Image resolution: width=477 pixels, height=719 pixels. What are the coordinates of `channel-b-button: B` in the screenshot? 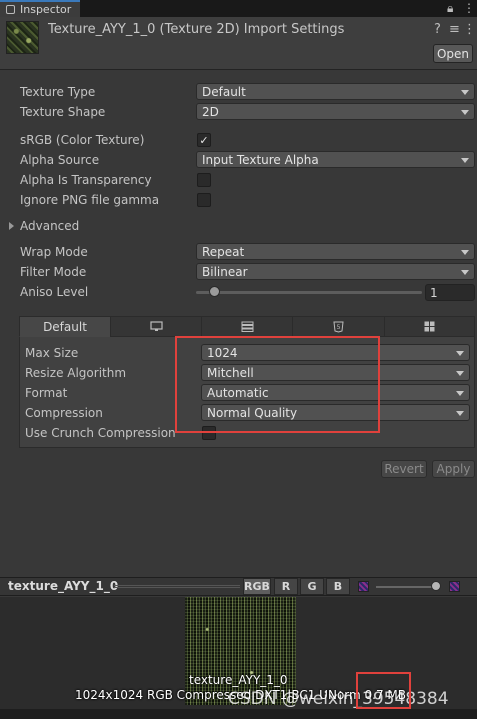 It's located at (338, 586).